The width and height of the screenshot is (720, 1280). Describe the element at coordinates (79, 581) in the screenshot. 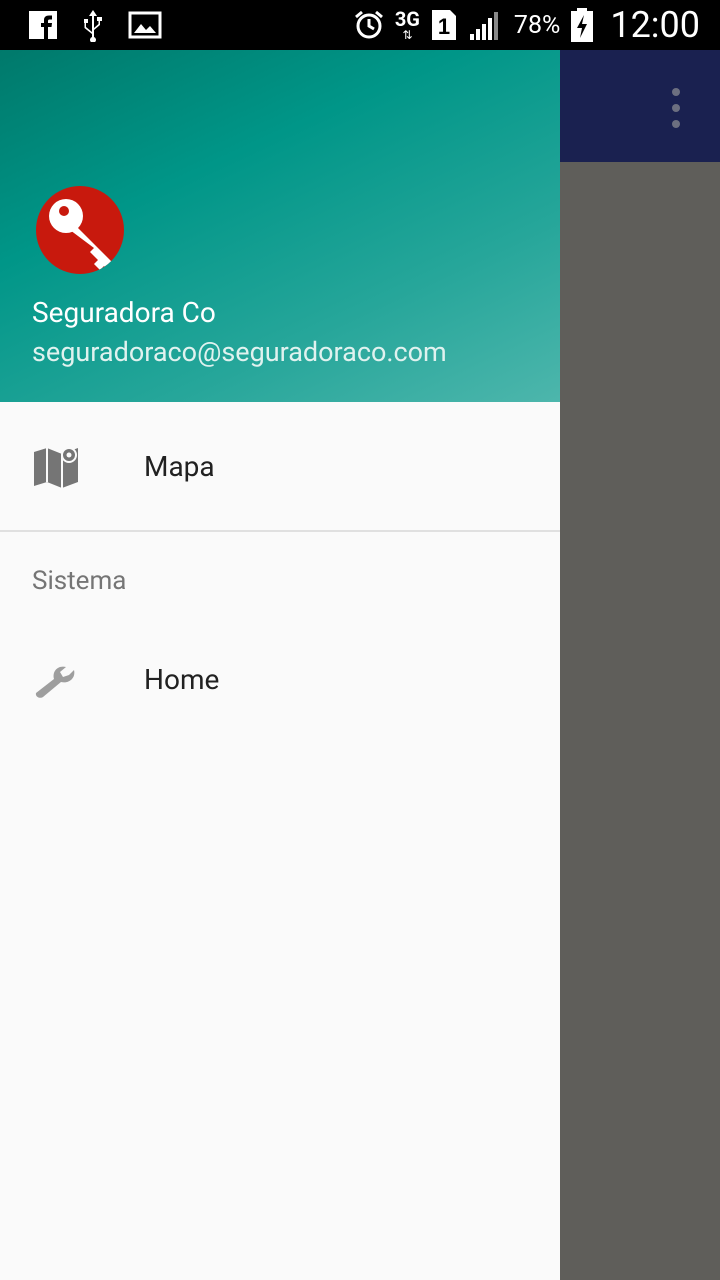

I see `section-title: Sistema` at that location.